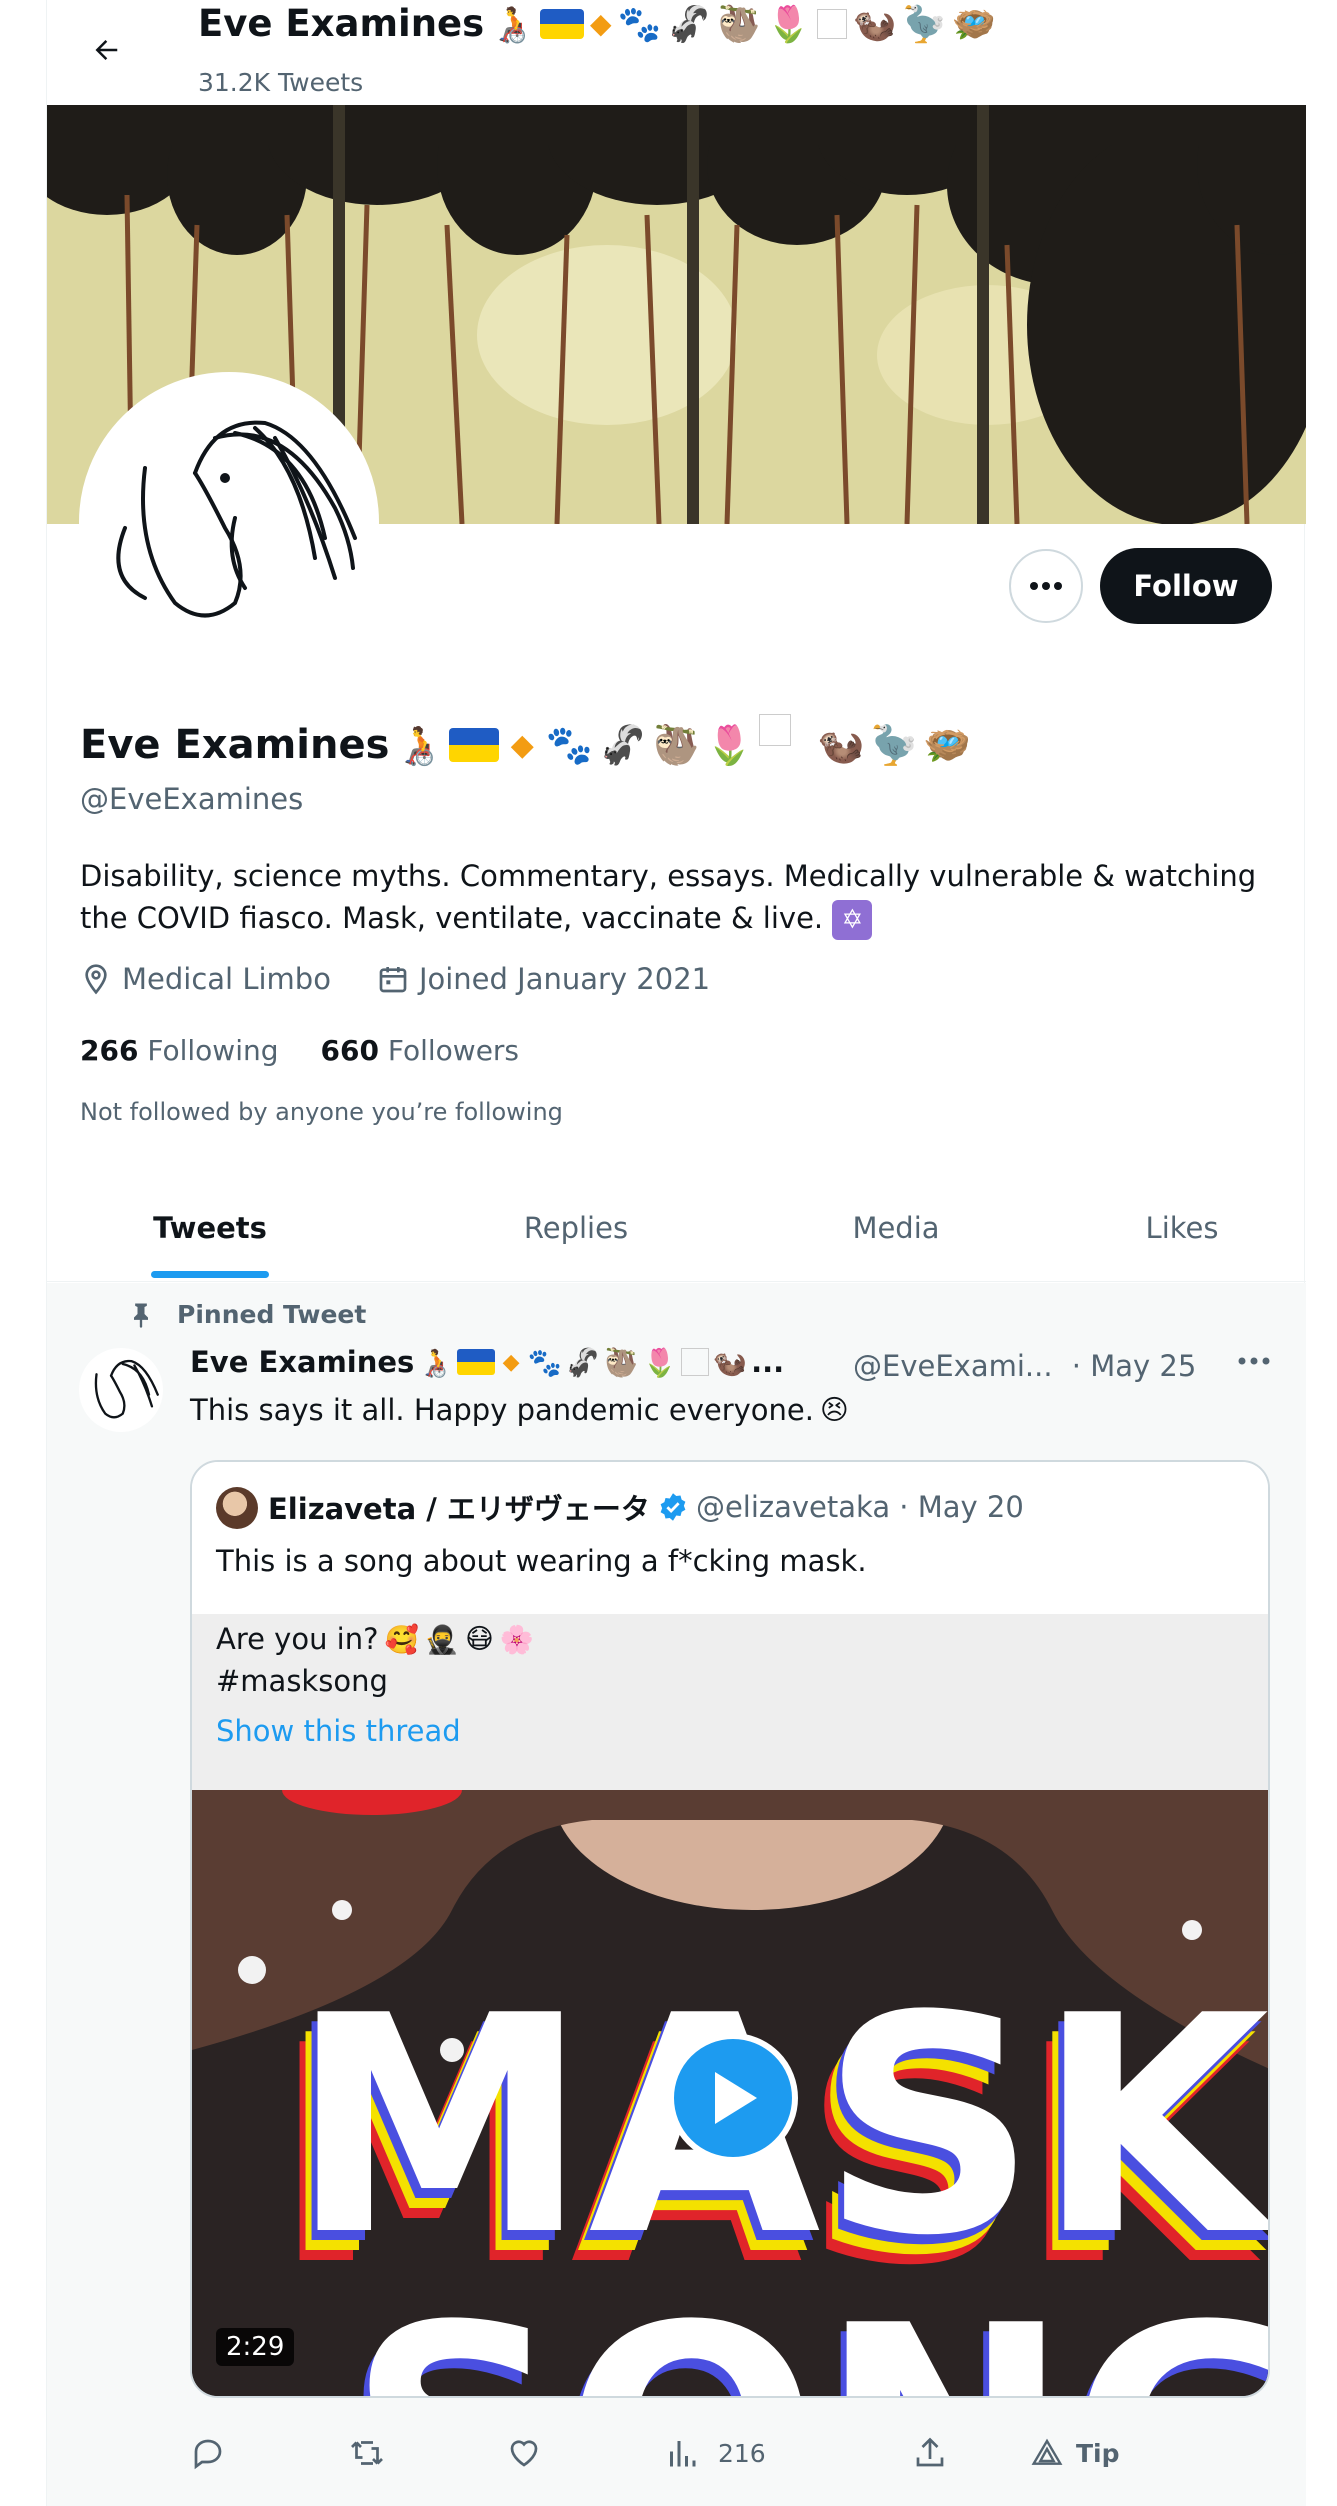 The height and width of the screenshot is (2506, 1337). I want to click on otter-icon: 🦦, so click(730, 1362).